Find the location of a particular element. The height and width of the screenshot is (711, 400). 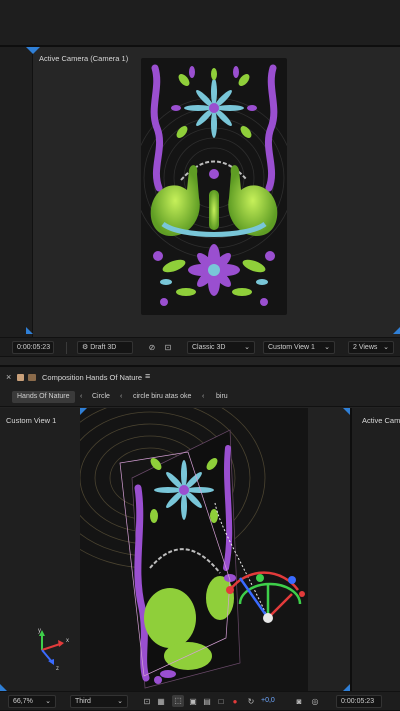

3d-view-dropdown: Custom View 1 ⌄ is located at coordinates (299, 347).